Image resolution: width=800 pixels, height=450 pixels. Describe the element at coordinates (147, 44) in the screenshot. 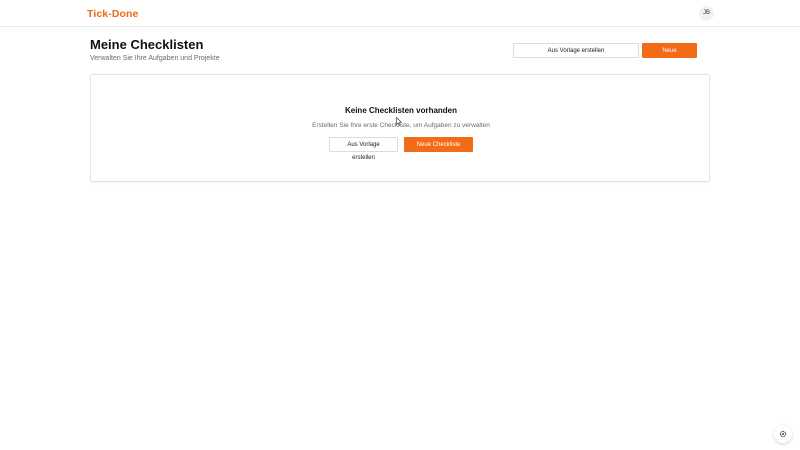

I see `page-title: Meine Checklisten` at that location.